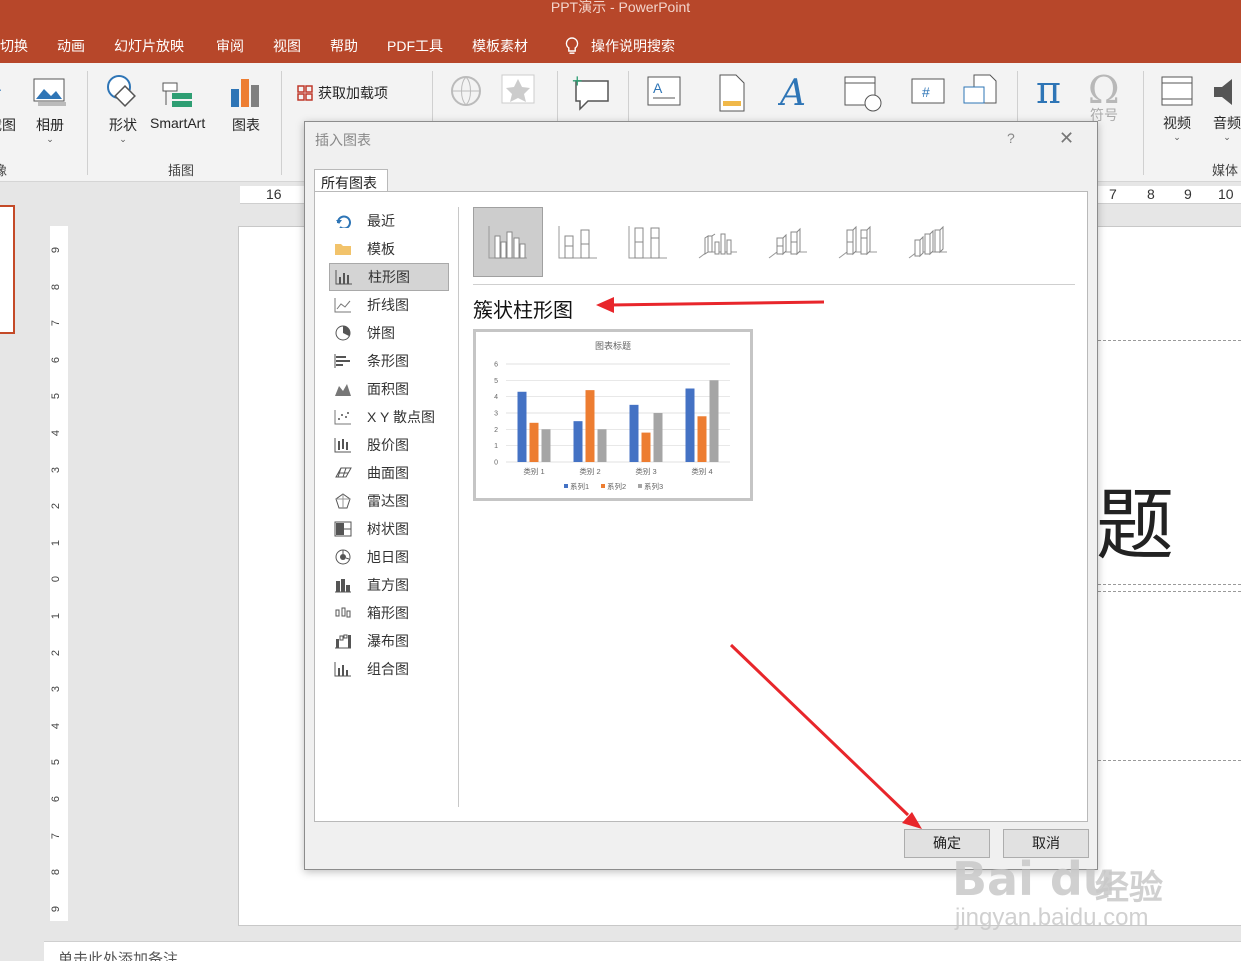  What do you see at coordinates (701, 471) in the screenshot?
I see `x-tick-label: 类别 4` at bounding box center [701, 471].